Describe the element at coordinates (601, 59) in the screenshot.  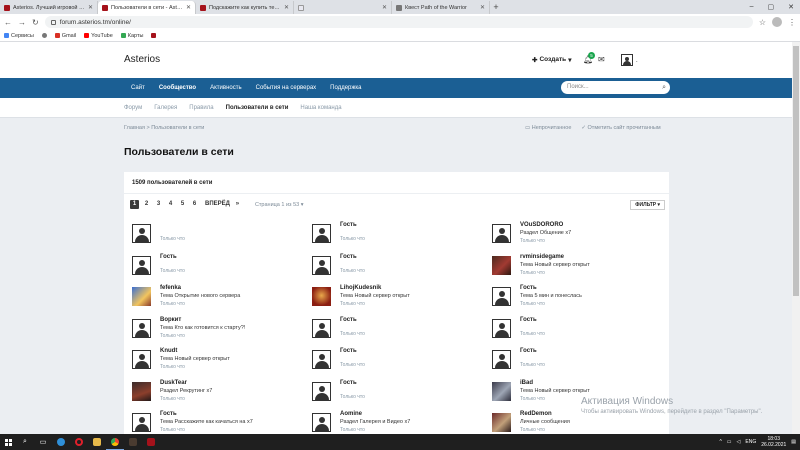
I see `envelope-icon: ✉` at that location.